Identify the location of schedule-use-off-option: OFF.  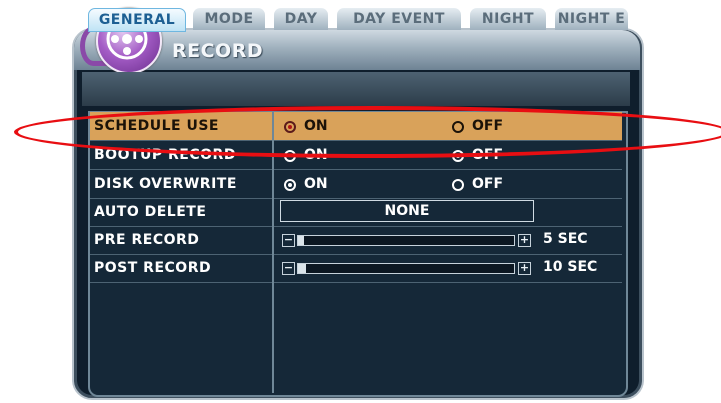
(477, 126).